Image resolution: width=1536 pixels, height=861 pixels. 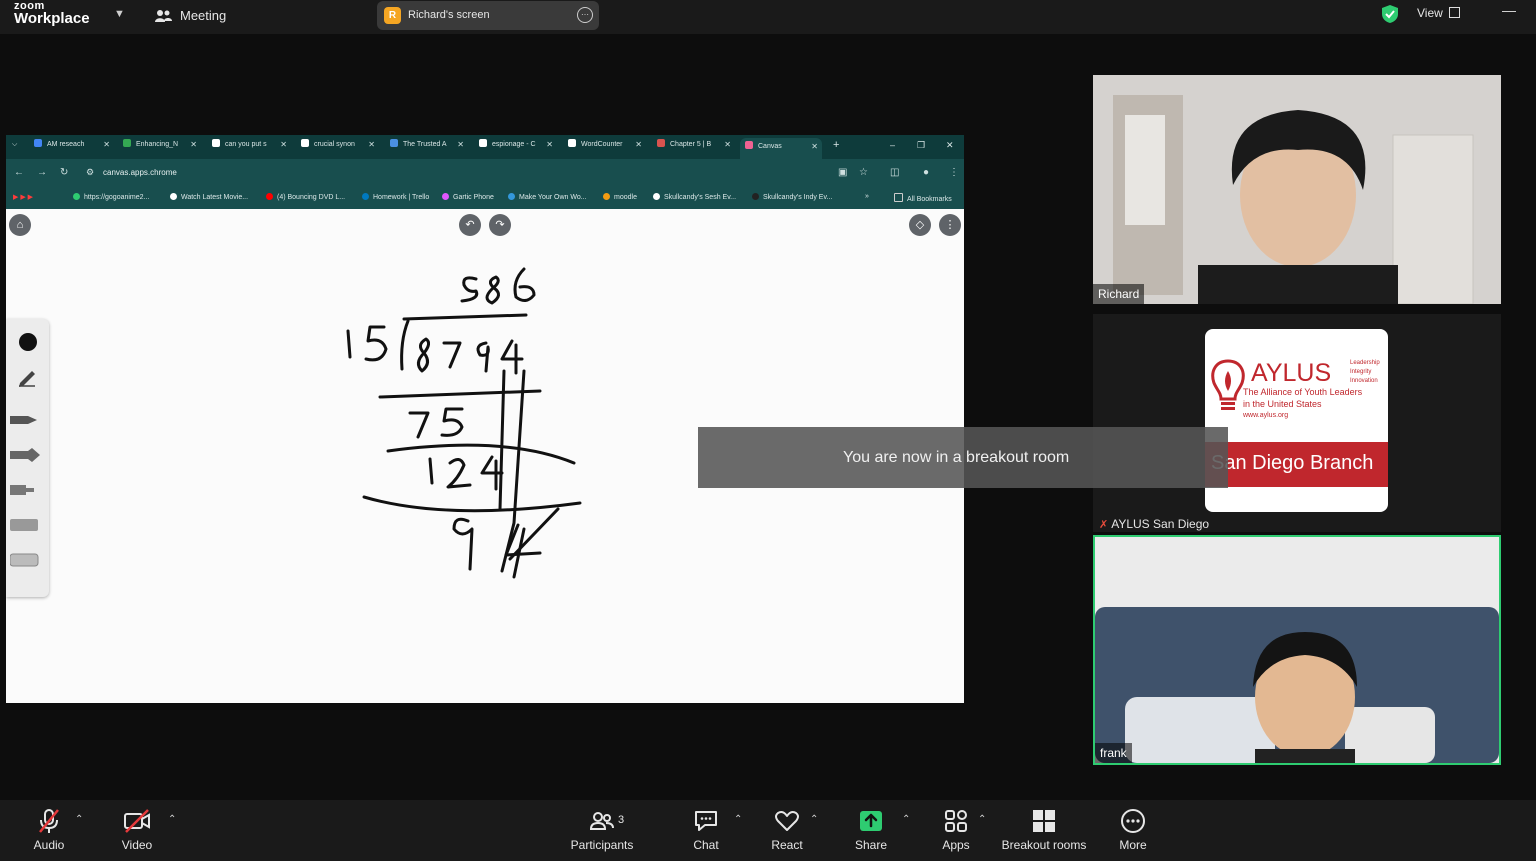 What do you see at coordinates (25, 490) in the screenshot?
I see `marker-tool-icon` at bounding box center [25, 490].